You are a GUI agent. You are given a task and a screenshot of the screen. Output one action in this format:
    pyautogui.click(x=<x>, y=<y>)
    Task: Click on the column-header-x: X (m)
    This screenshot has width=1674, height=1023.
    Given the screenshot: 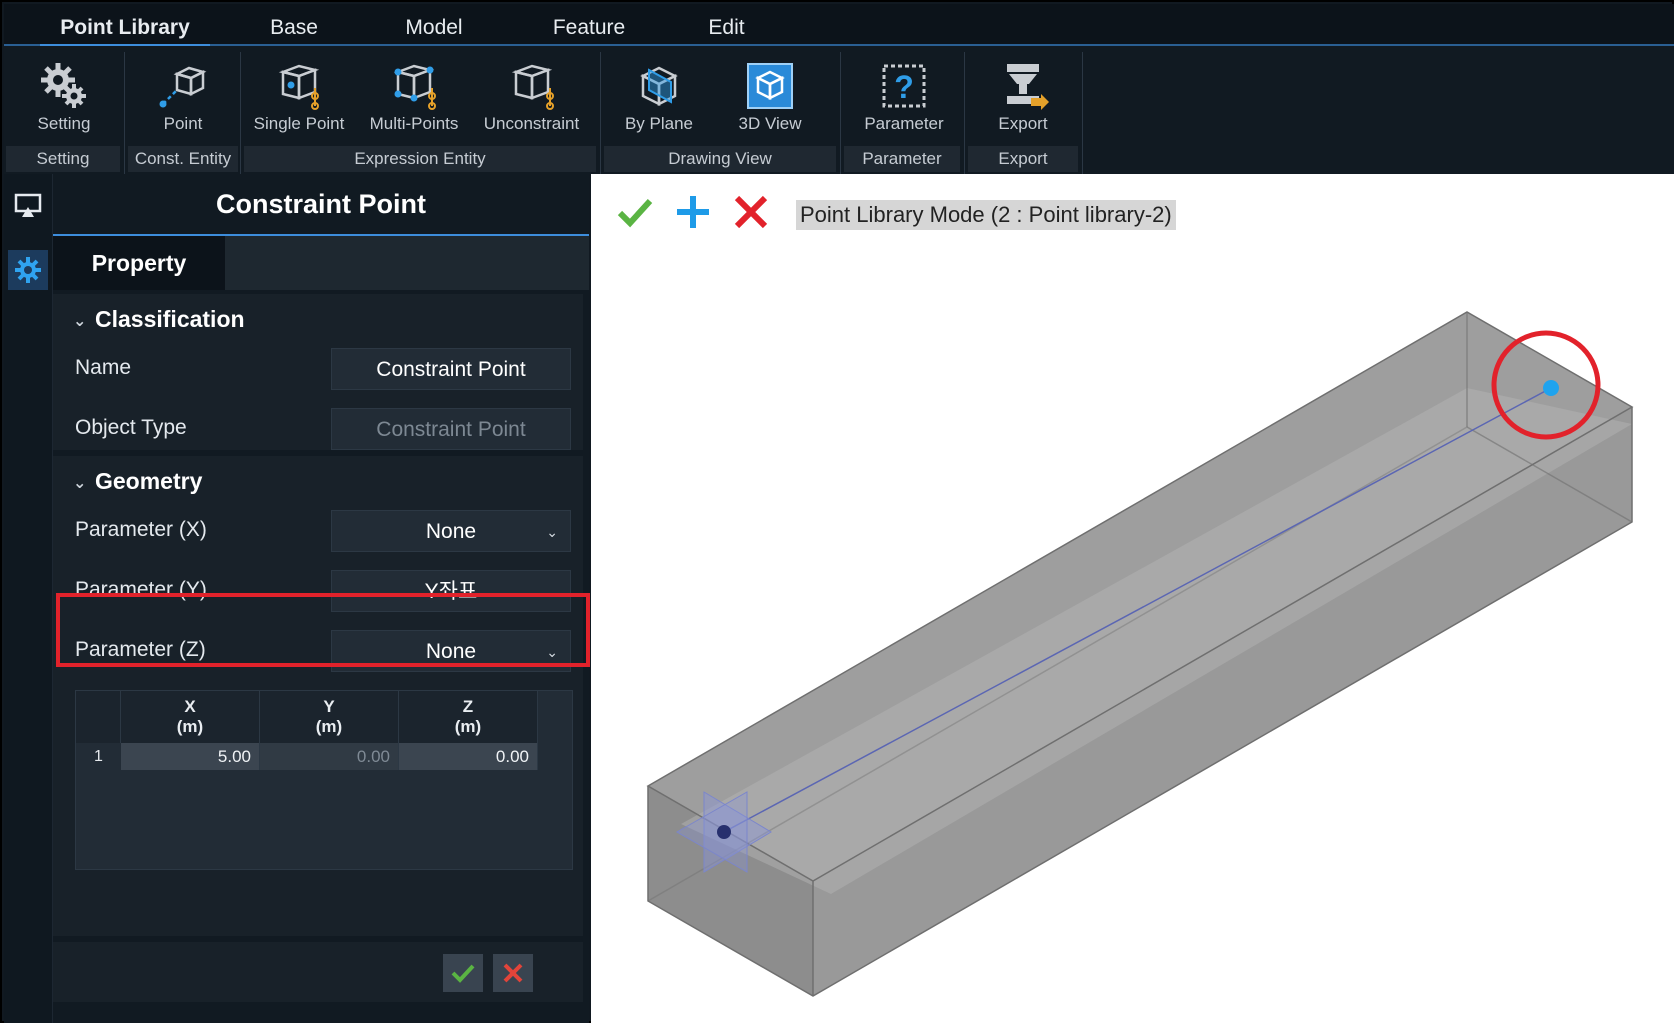 What is the action you would take?
    pyautogui.click(x=190, y=717)
    